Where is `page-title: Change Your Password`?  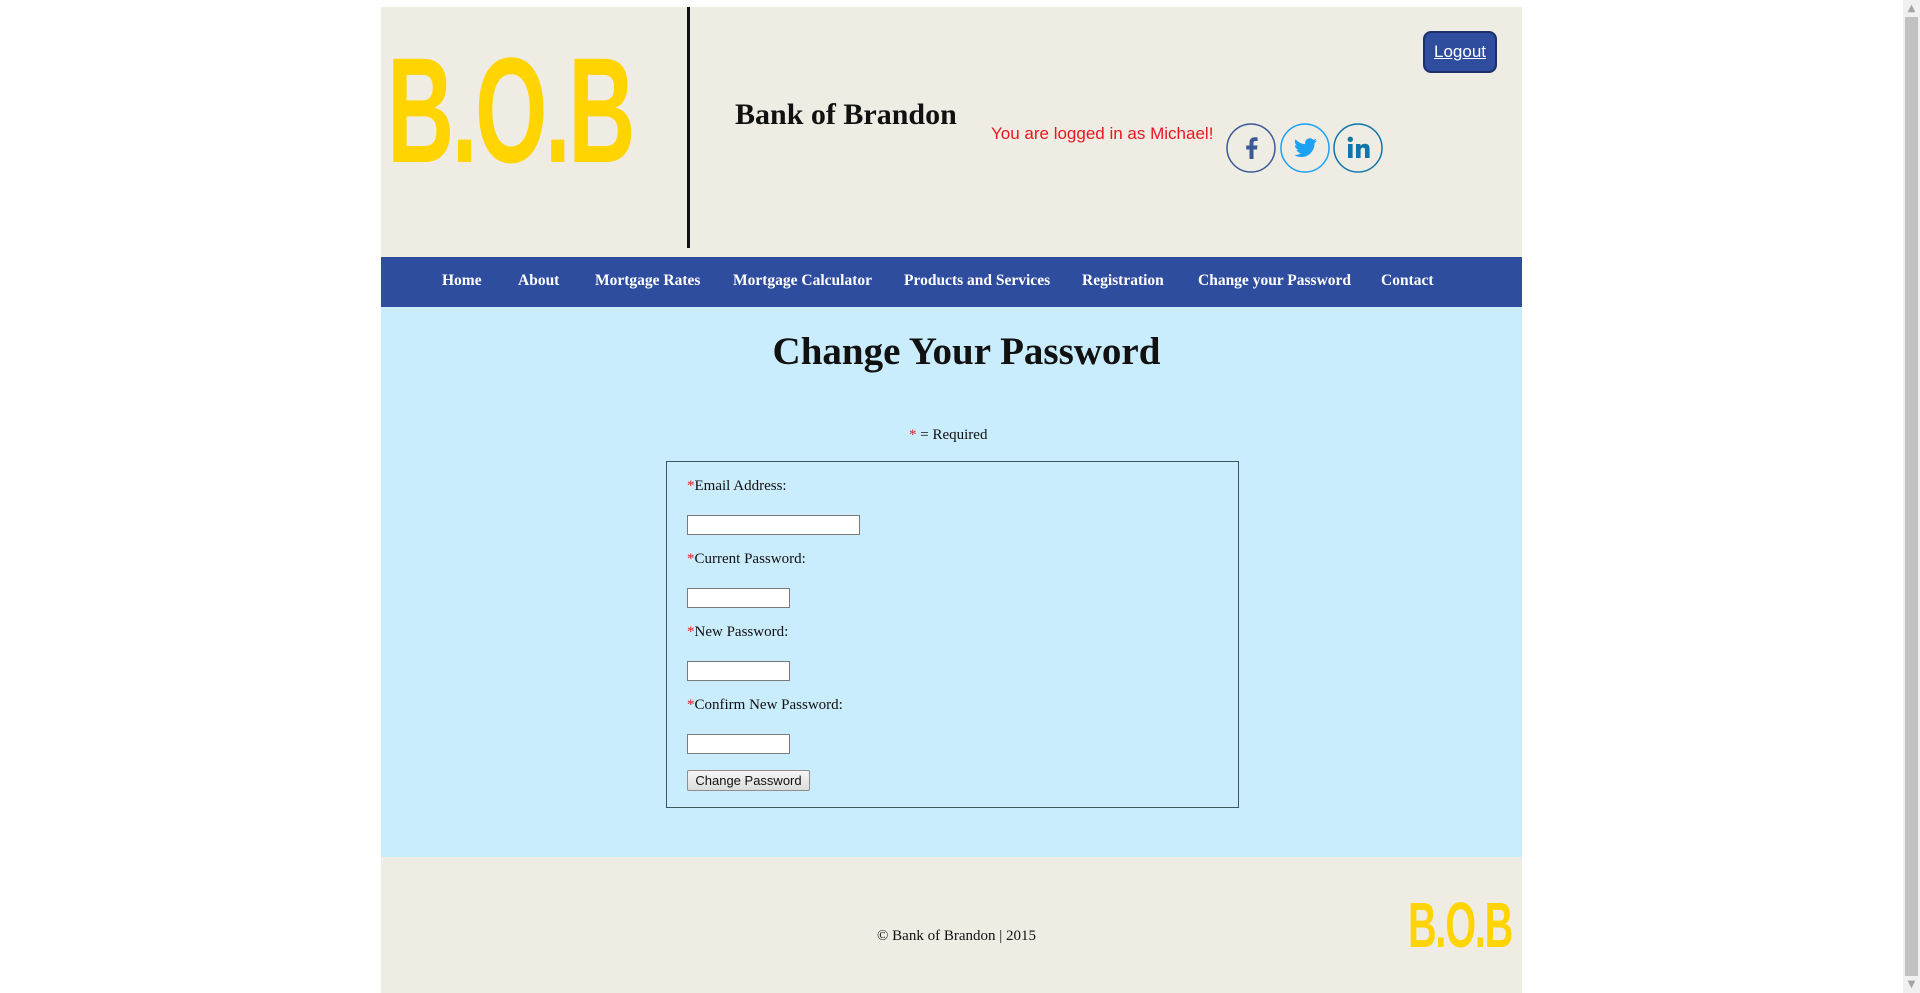 page-title: Change Your Password is located at coordinates (966, 351).